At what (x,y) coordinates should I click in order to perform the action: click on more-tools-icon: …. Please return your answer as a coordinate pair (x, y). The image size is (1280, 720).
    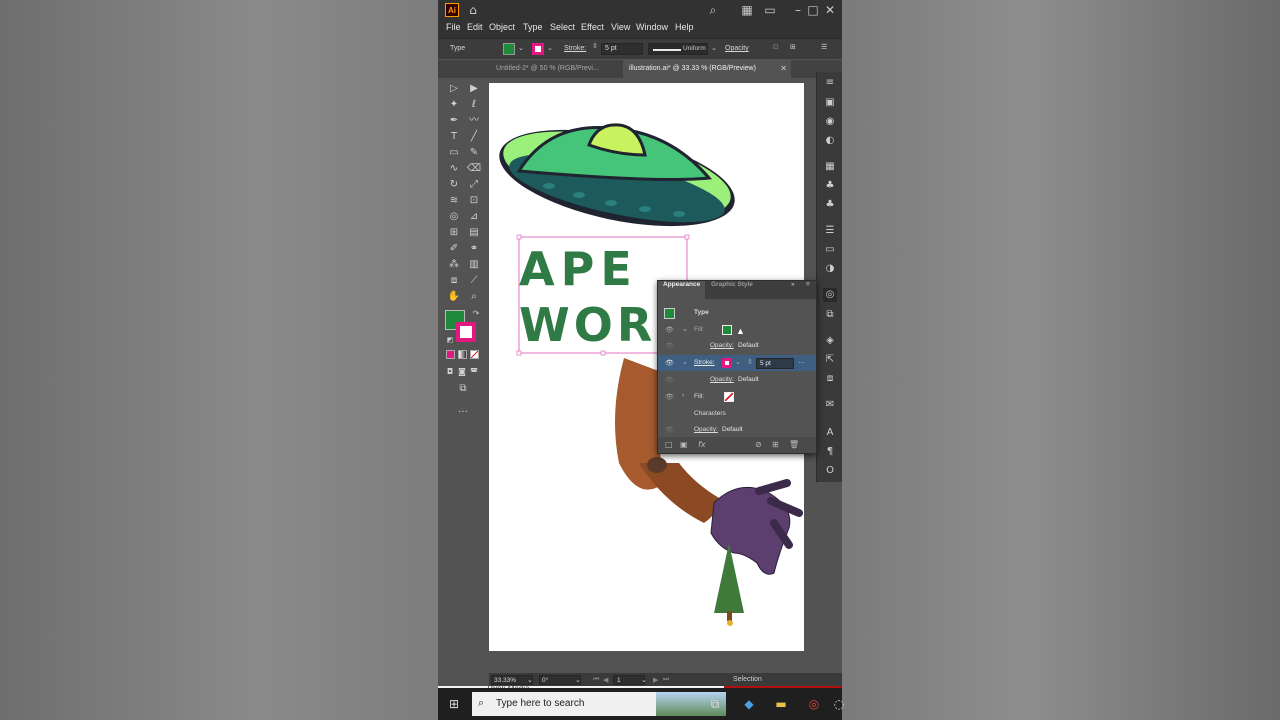
    Looking at the image, I should click on (463, 410).